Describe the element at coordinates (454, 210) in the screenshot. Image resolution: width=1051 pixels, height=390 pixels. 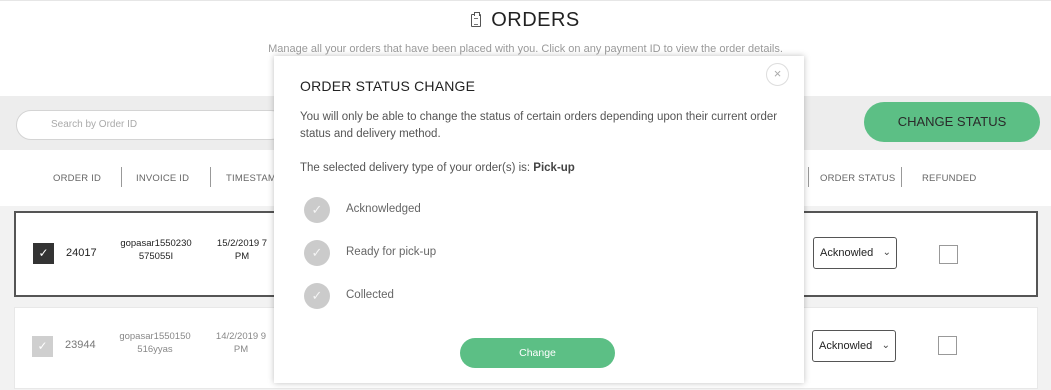
I see `status-option-acknowledged: ✓ Acknowledged` at that location.